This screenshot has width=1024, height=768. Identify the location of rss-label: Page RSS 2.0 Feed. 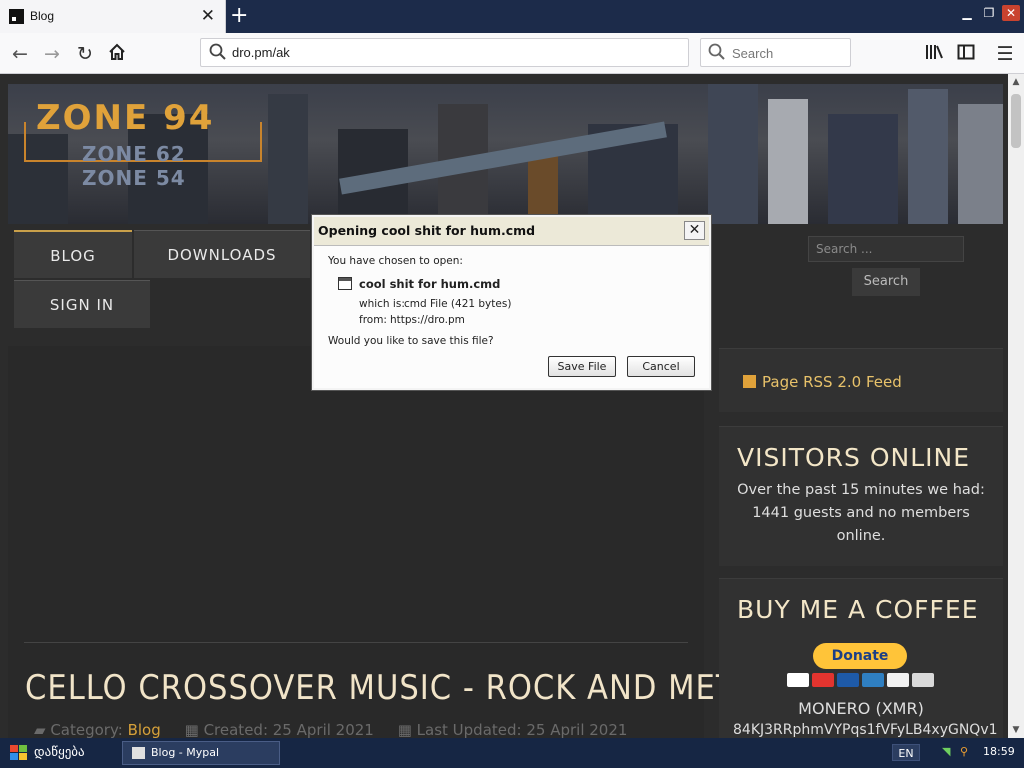
(832, 382).